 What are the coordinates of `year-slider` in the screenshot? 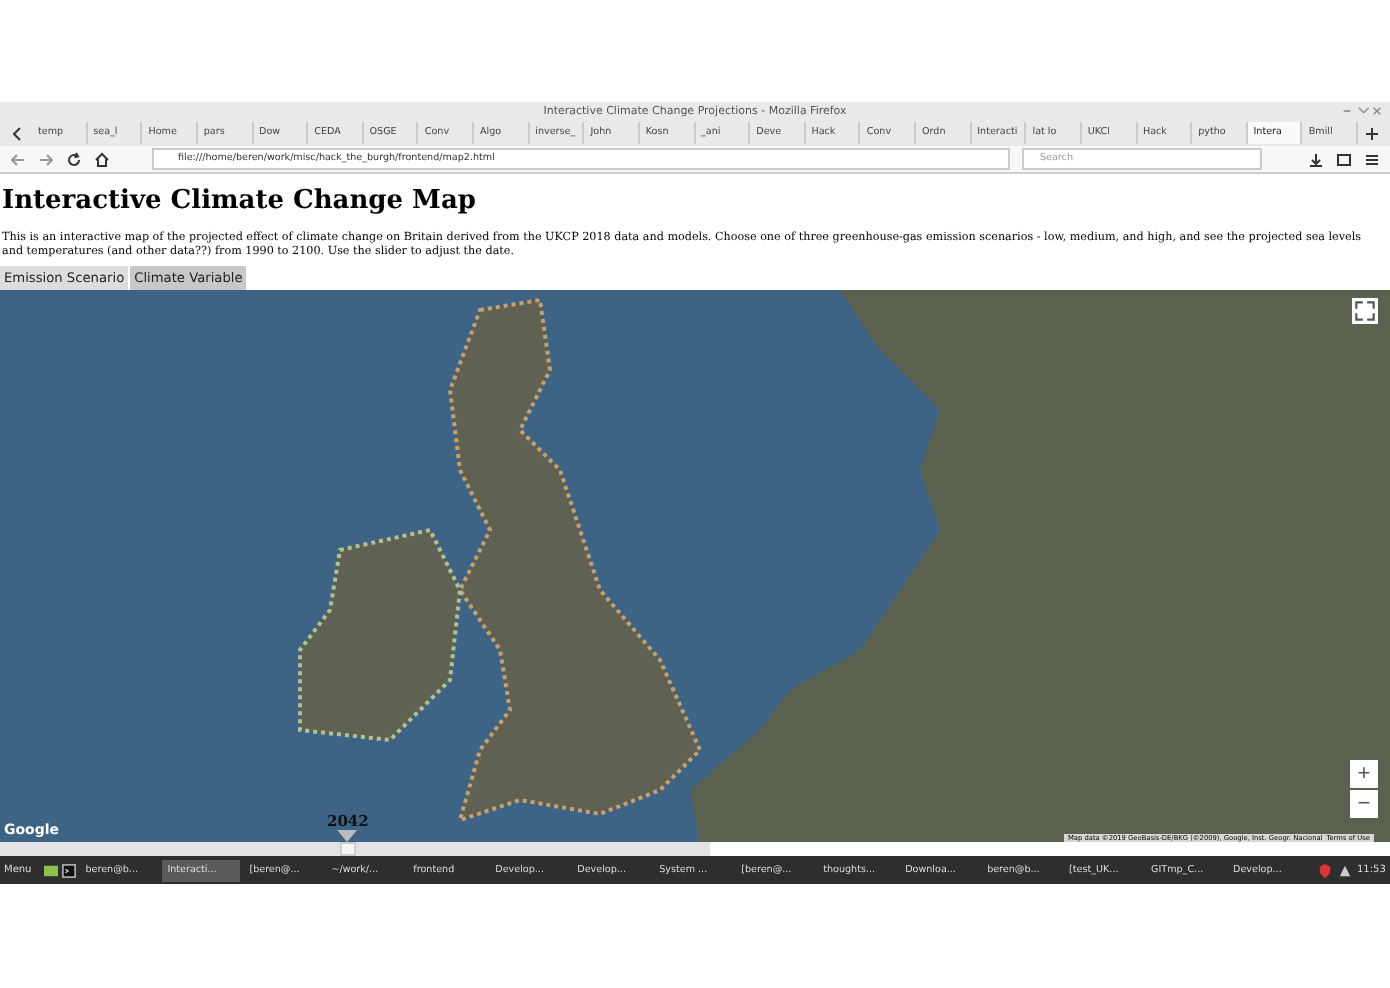 It's located at (355, 849).